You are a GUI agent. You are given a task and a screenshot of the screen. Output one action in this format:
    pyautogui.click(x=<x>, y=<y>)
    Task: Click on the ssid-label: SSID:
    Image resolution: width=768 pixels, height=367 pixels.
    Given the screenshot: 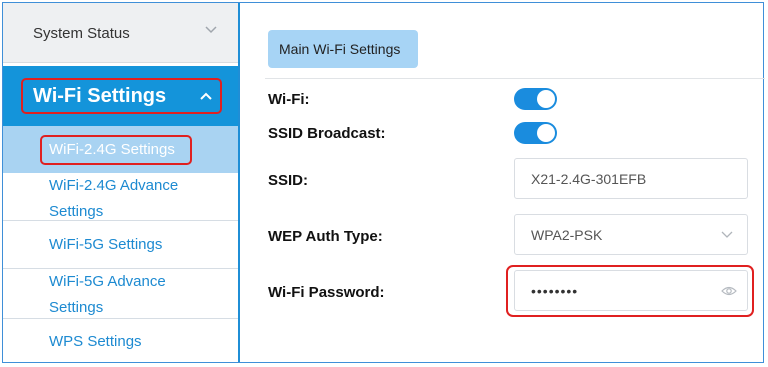 What is the action you would take?
    pyautogui.click(x=288, y=180)
    